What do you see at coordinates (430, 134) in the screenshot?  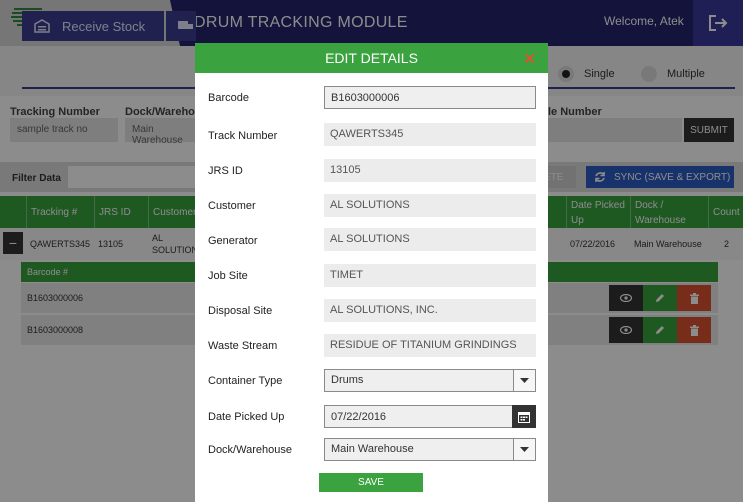 I see `track-number-field: QAWERTS345` at bounding box center [430, 134].